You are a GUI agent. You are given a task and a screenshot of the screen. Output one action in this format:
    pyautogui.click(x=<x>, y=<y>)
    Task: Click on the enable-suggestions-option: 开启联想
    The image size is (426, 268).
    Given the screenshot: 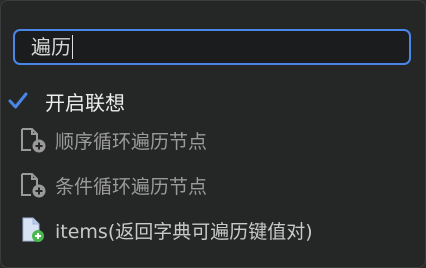 What is the action you would take?
    pyautogui.click(x=66, y=101)
    